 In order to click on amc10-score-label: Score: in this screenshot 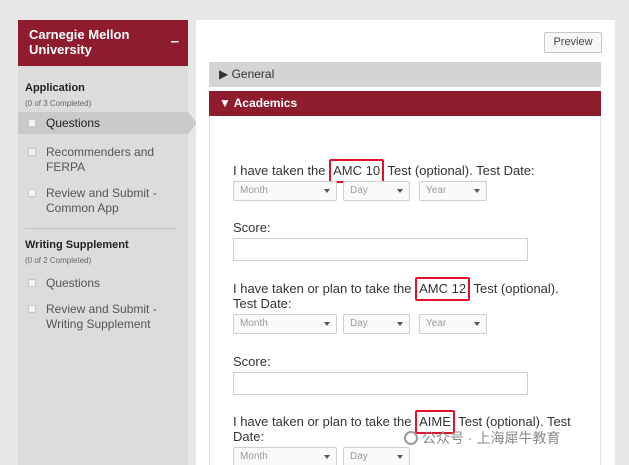, I will do `click(252, 227)`.